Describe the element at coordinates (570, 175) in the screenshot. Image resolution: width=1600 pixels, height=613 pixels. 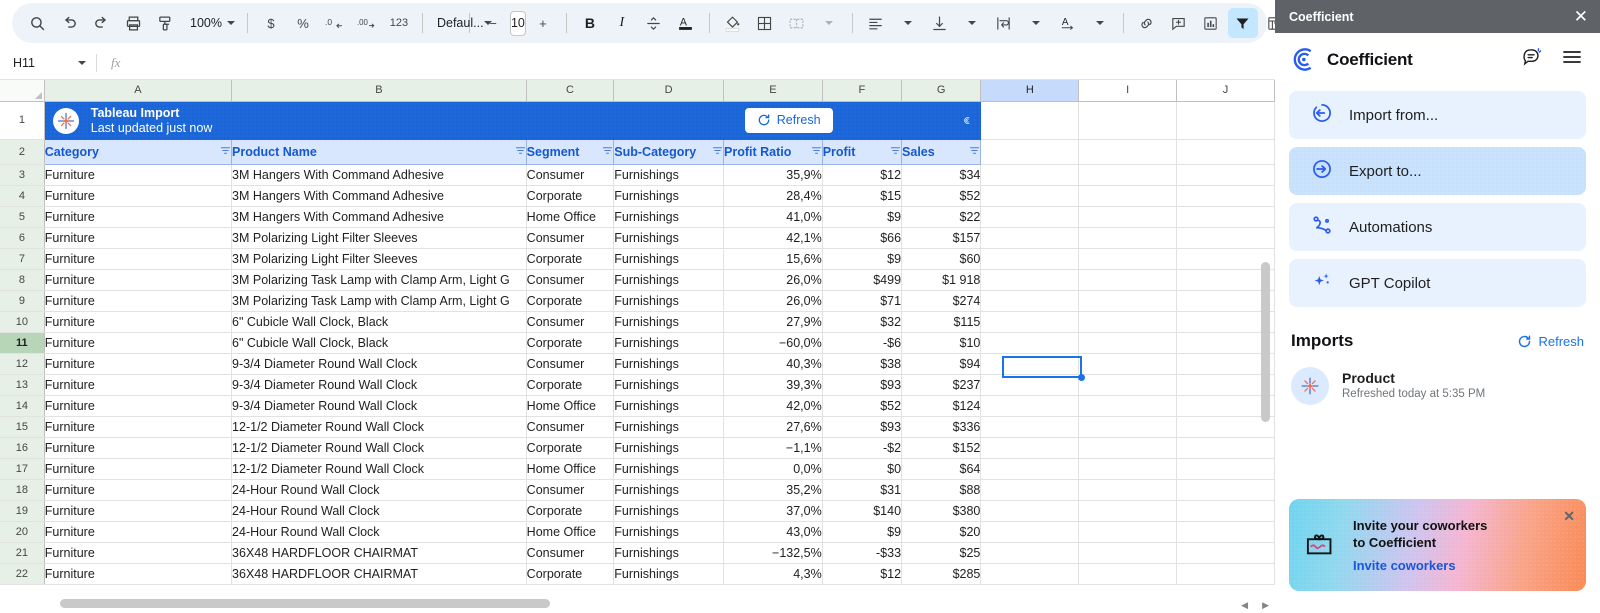
I see `cell-C3: Consumer` at that location.